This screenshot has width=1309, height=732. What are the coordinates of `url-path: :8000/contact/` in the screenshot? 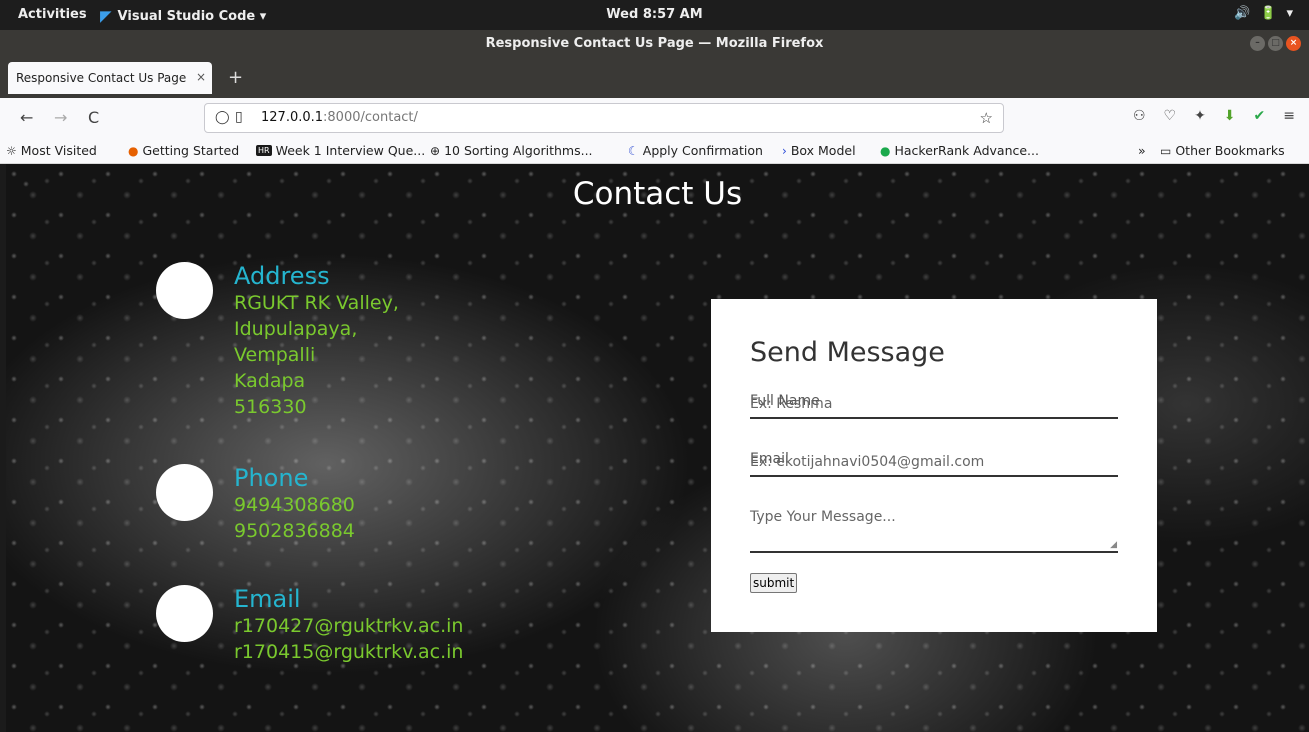 It's located at (370, 117).